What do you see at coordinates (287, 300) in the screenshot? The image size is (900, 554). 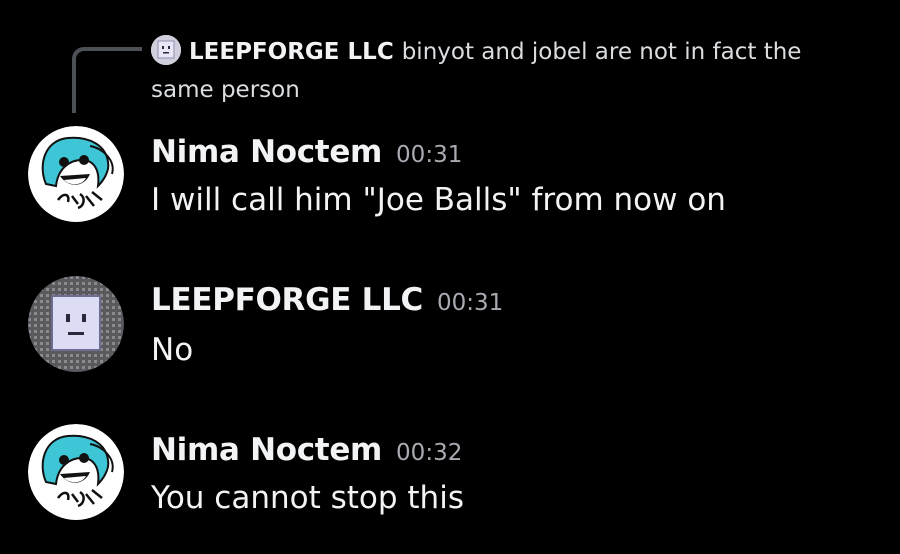 I see `message-author: LEEPFORGE LLC` at bounding box center [287, 300].